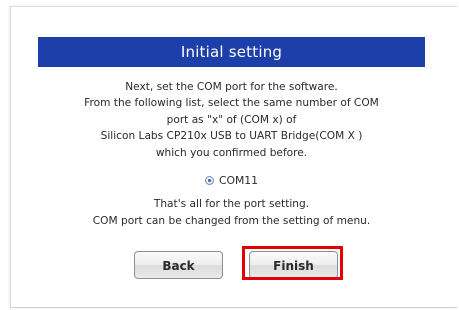  Describe the element at coordinates (238, 180) in the screenshot. I see `com-port-label: COM11` at that location.